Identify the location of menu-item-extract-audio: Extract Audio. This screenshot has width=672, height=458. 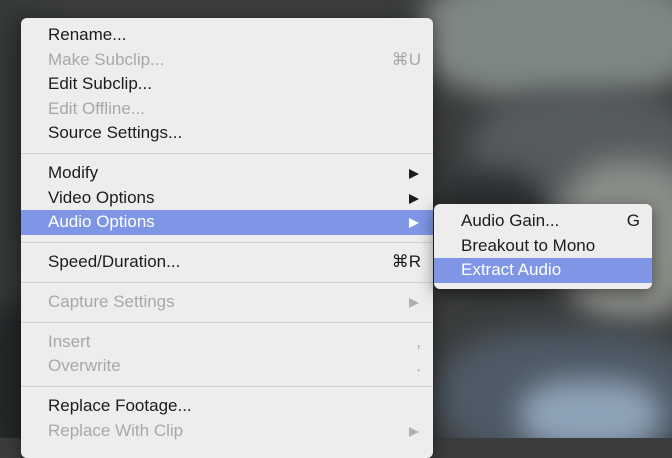
(543, 270).